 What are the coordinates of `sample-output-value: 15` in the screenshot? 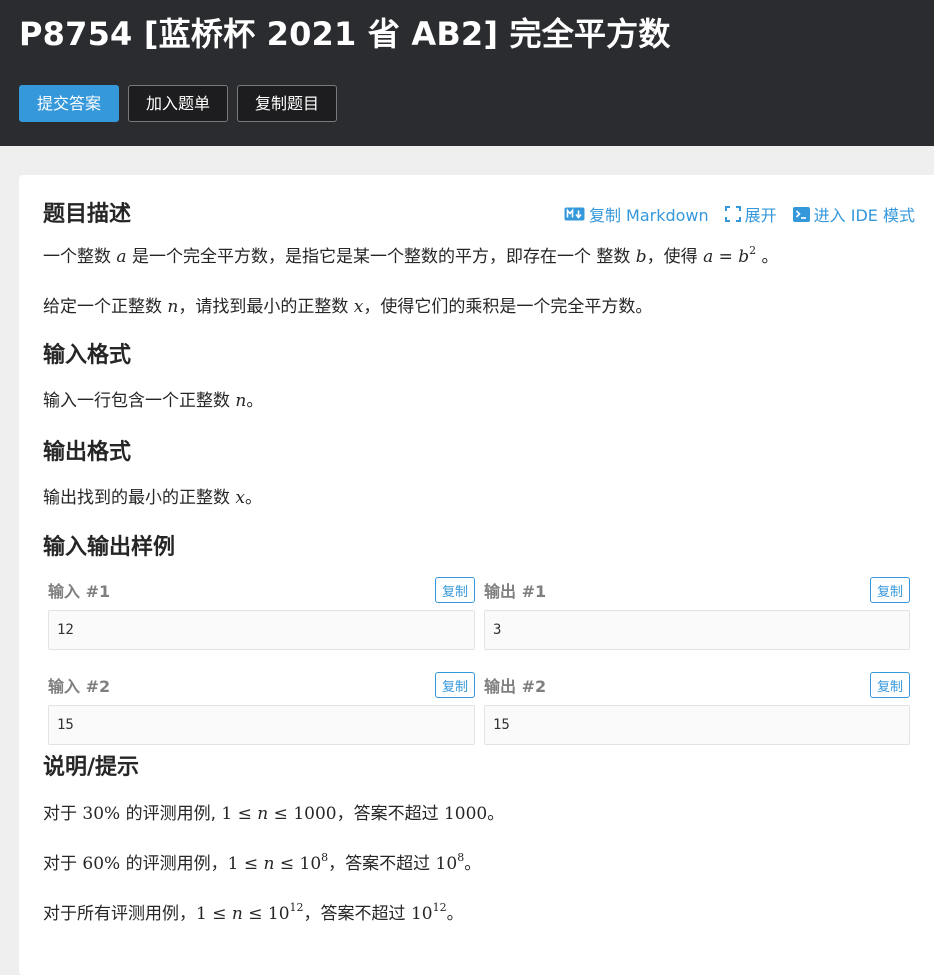 It's located at (697, 725).